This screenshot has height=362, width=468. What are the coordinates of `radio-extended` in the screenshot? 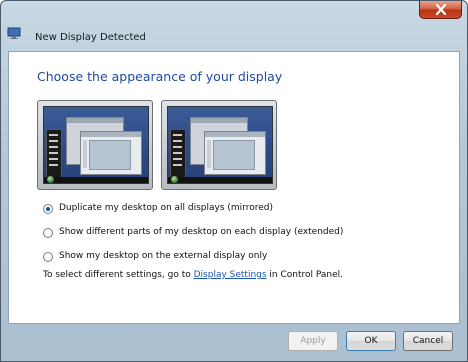 It's located at (48, 233).